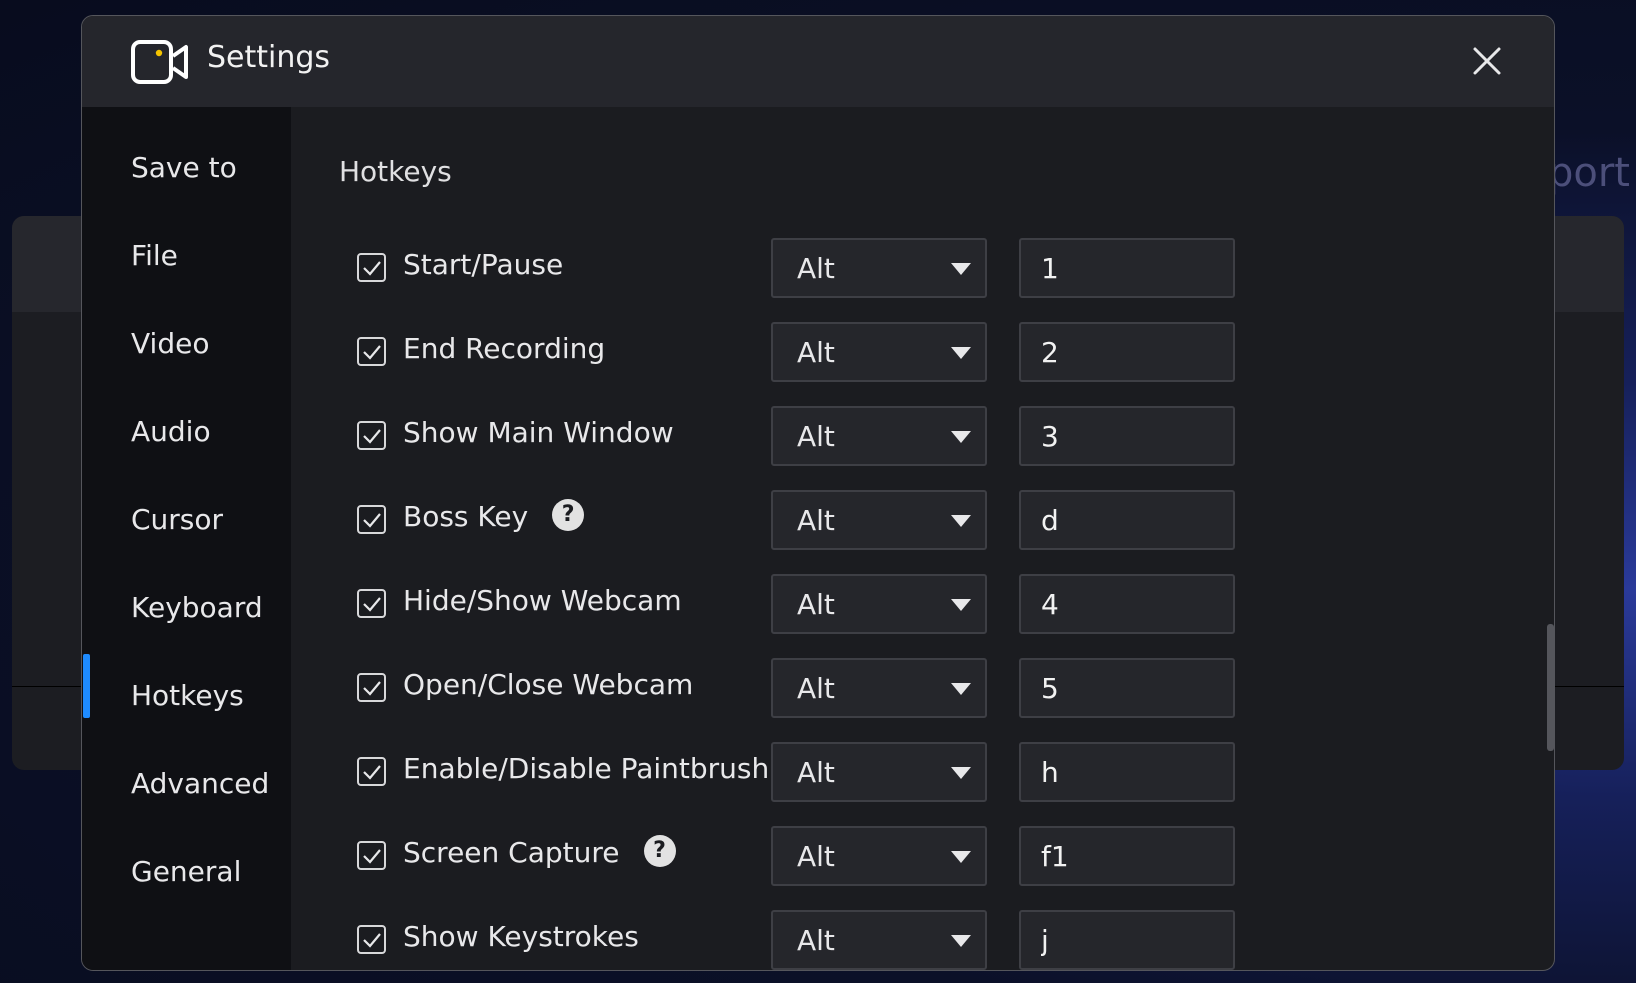  I want to click on hotkey-label: Screen Capture?, so click(539, 852).